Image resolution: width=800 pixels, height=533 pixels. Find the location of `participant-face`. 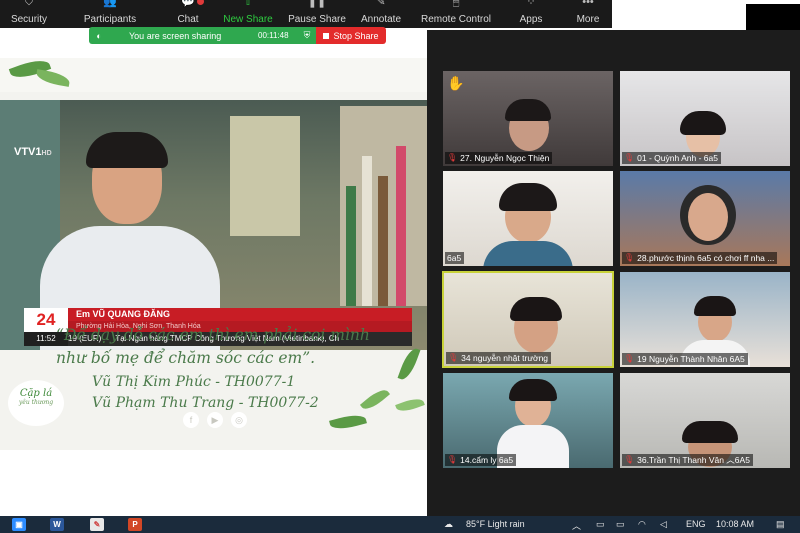

participant-face is located at coordinates (708, 217).